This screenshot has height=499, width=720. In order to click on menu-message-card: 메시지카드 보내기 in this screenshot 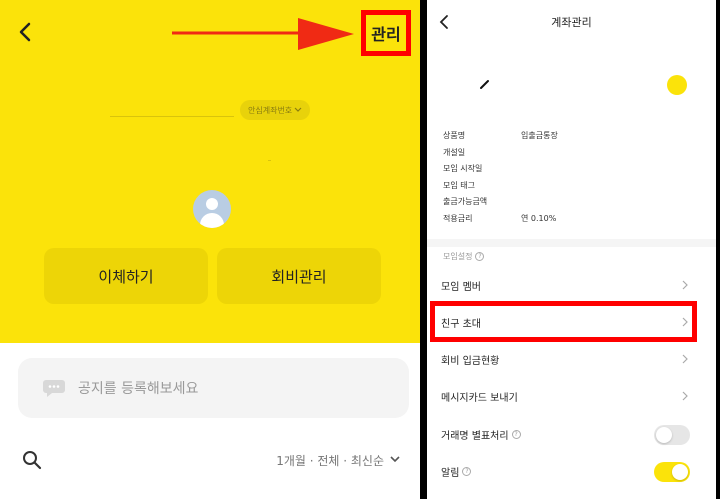, I will do `click(571, 396)`.